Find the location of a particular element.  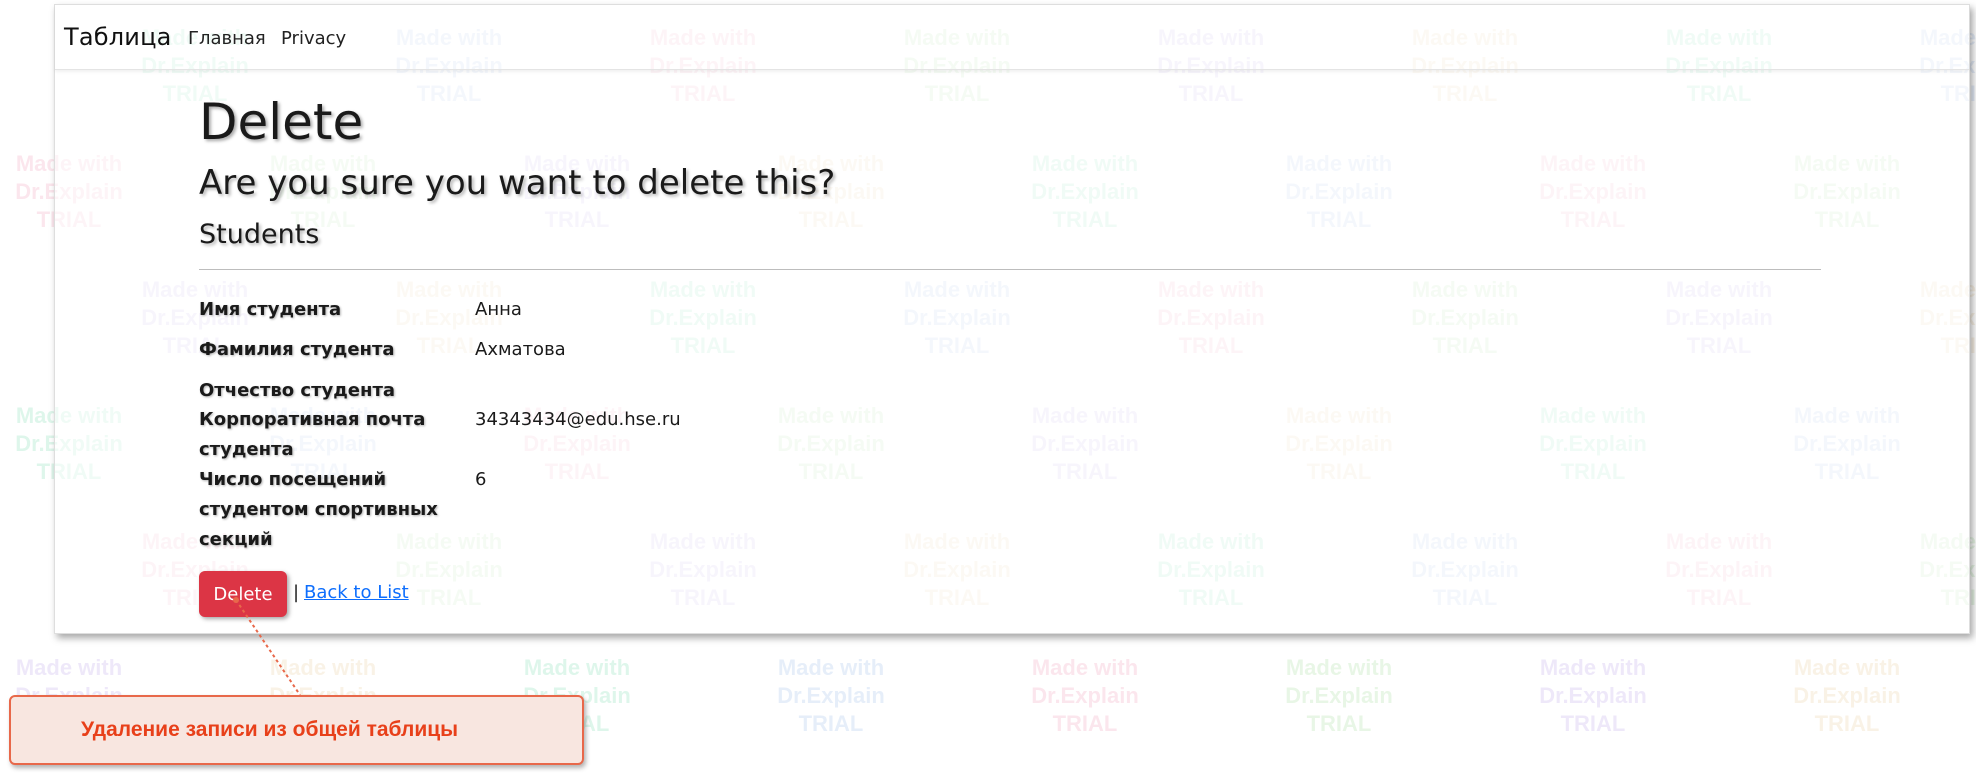

detail-label-first-name: Имя студента is located at coordinates (270, 309).